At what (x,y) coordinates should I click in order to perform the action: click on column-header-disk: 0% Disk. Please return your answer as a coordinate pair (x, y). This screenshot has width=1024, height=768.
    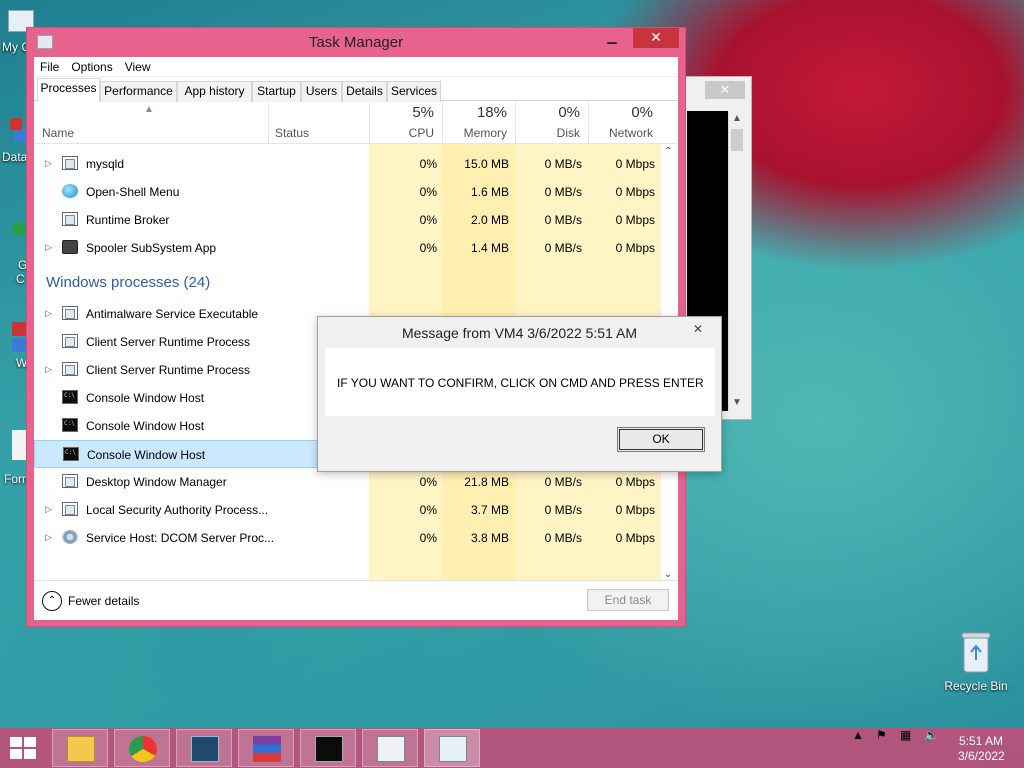
    Looking at the image, I should click on (551, 123).